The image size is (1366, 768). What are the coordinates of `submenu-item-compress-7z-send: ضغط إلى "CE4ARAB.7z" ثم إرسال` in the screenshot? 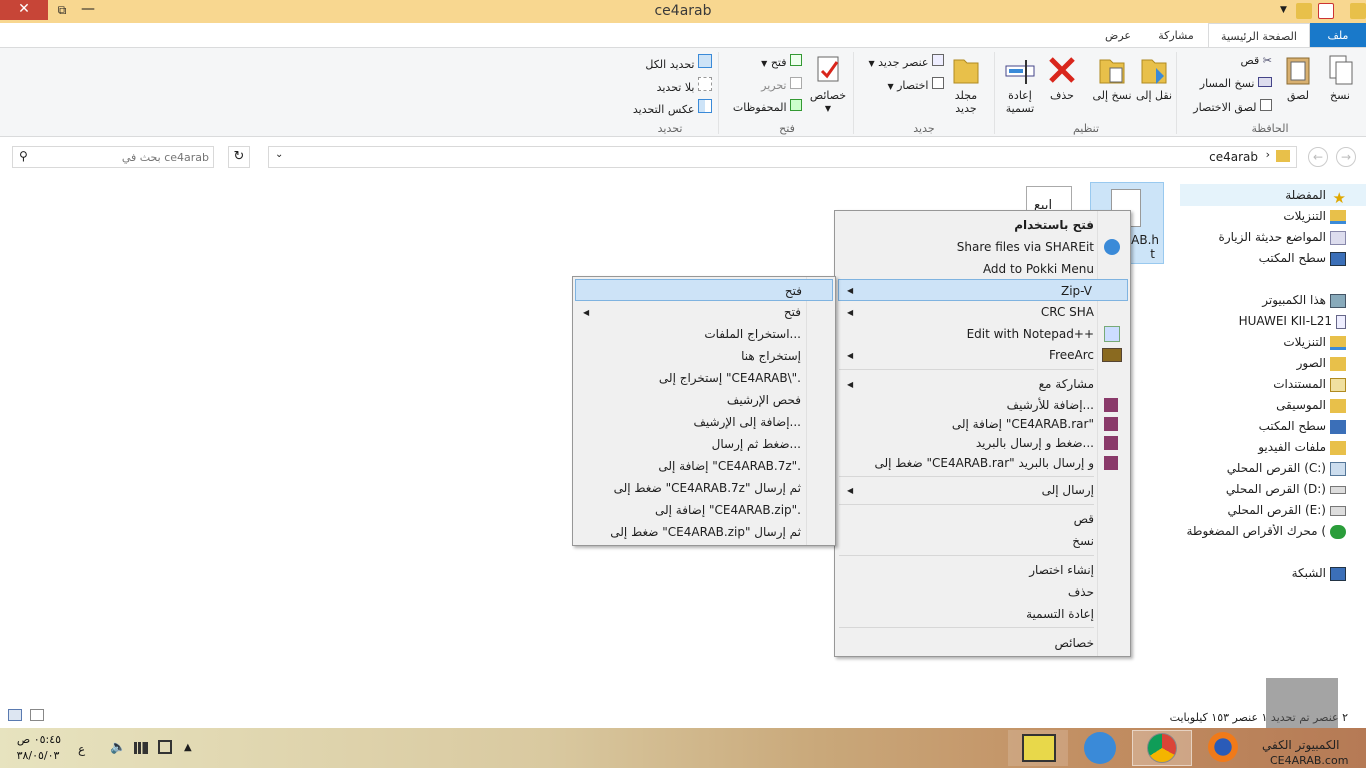 It's located at (707, 488).